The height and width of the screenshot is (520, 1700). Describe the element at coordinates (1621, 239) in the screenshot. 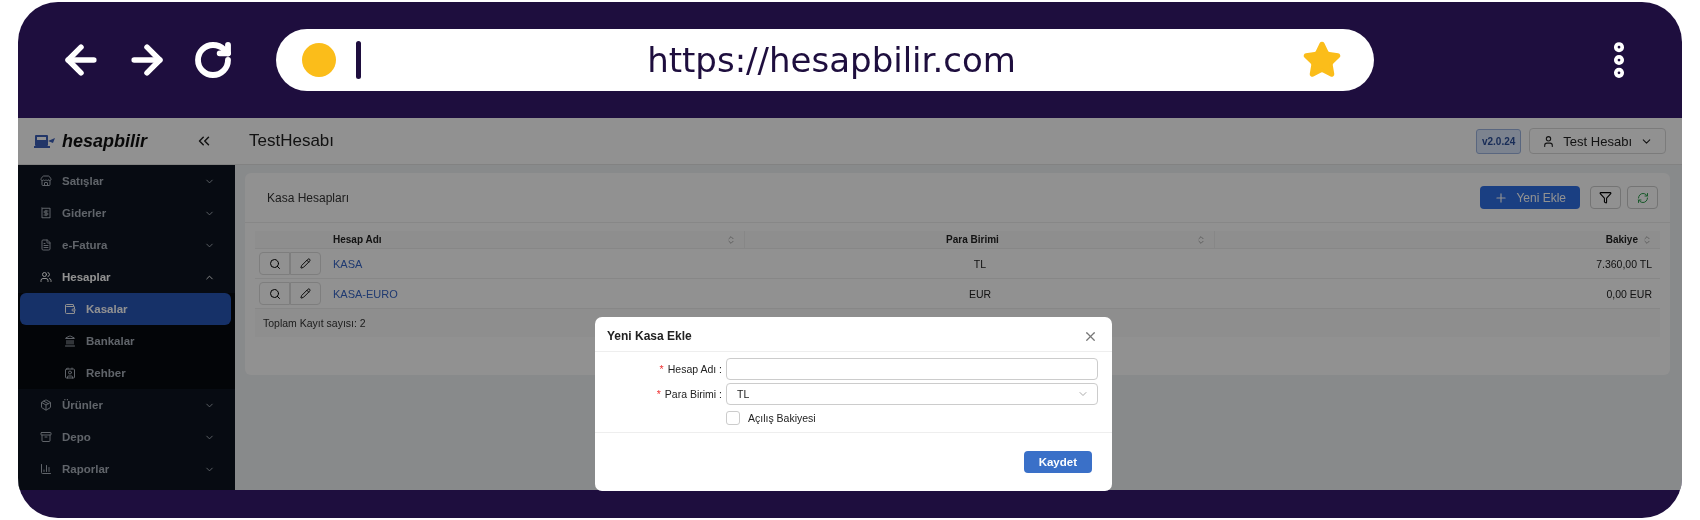

I see `column-header: Bakiye` at that location.